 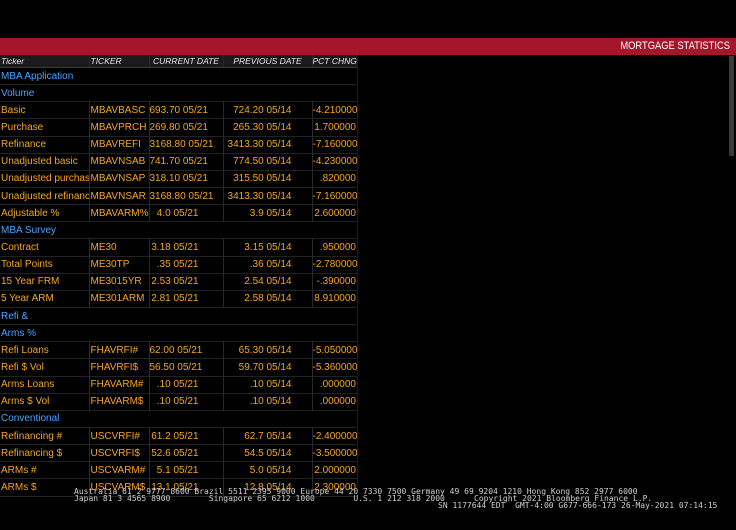 What do you see at coordinates (118, 162) in the screenshot?
I see `row-ticker: MBAVNSAB` at bounding box center [118, 162].